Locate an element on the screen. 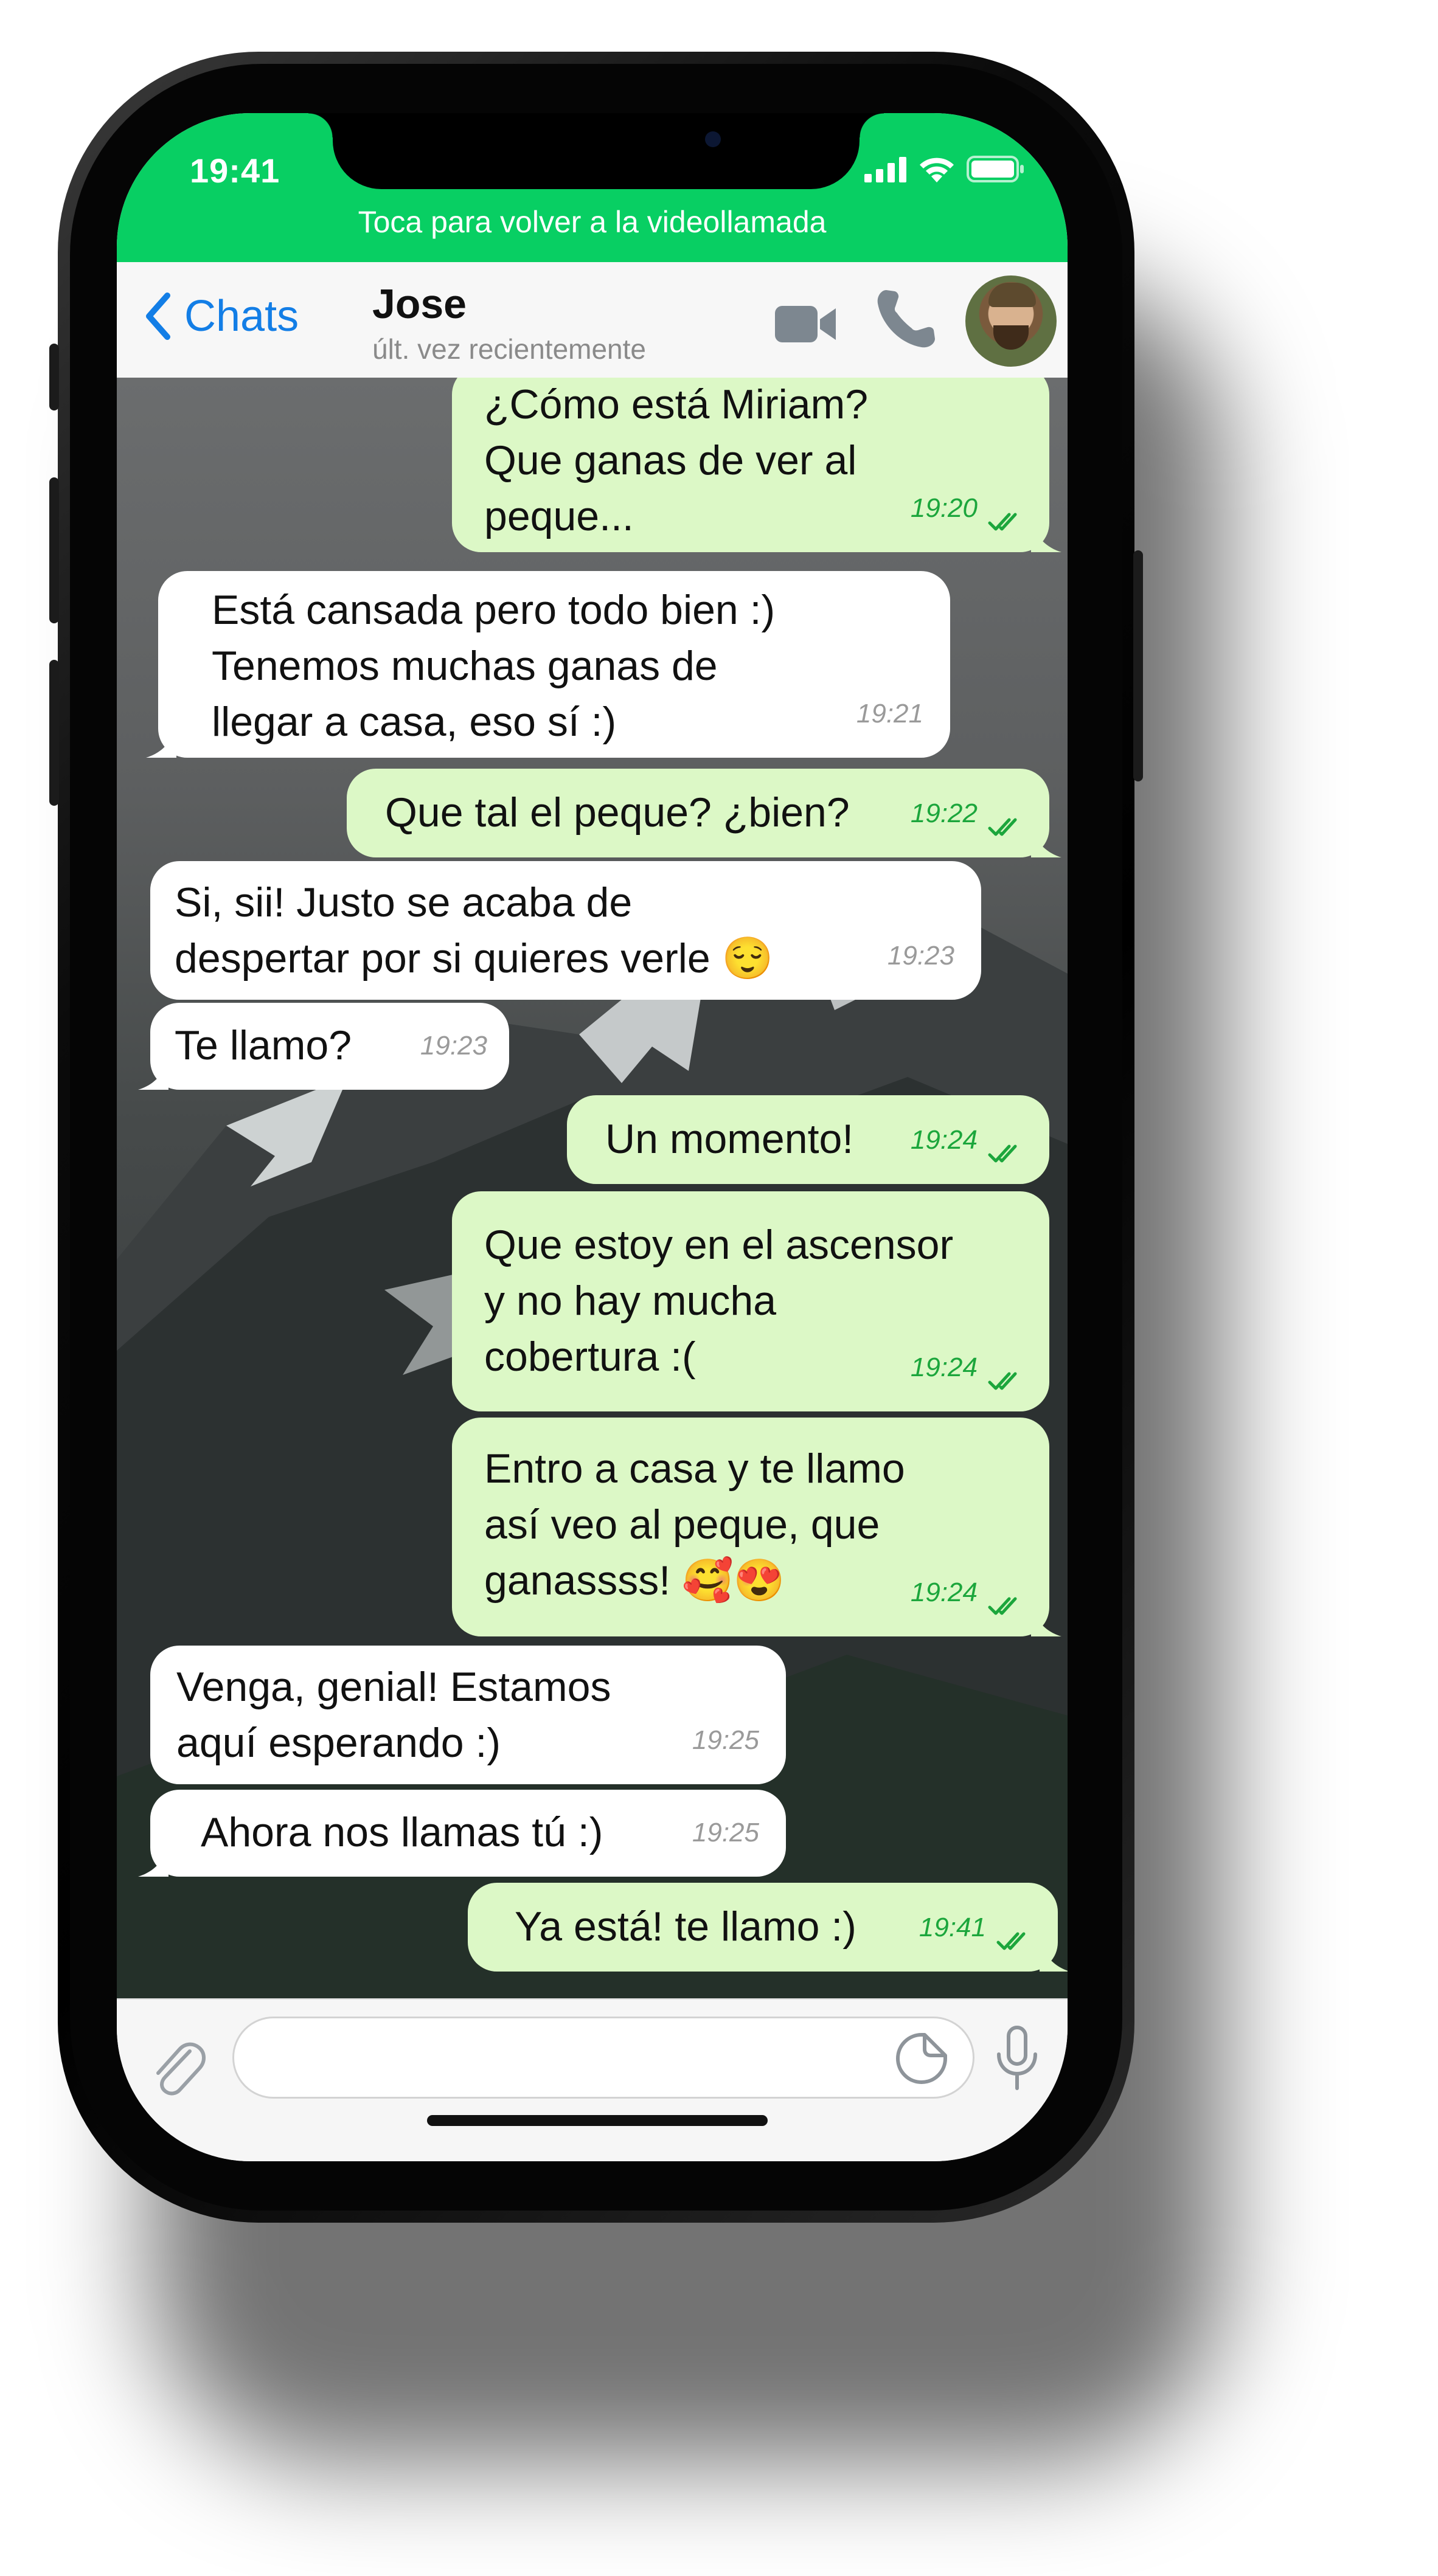 The height and width of the screenshot is (2576, 1438). message-text: Que tal el peque? ¿bien? is located at coordinates (617, 812).